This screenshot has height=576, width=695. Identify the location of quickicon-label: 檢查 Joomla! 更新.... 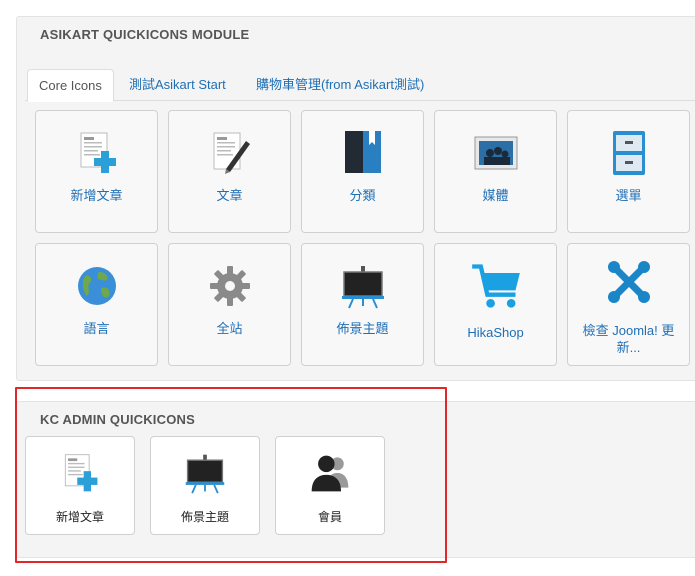
(628, 339).